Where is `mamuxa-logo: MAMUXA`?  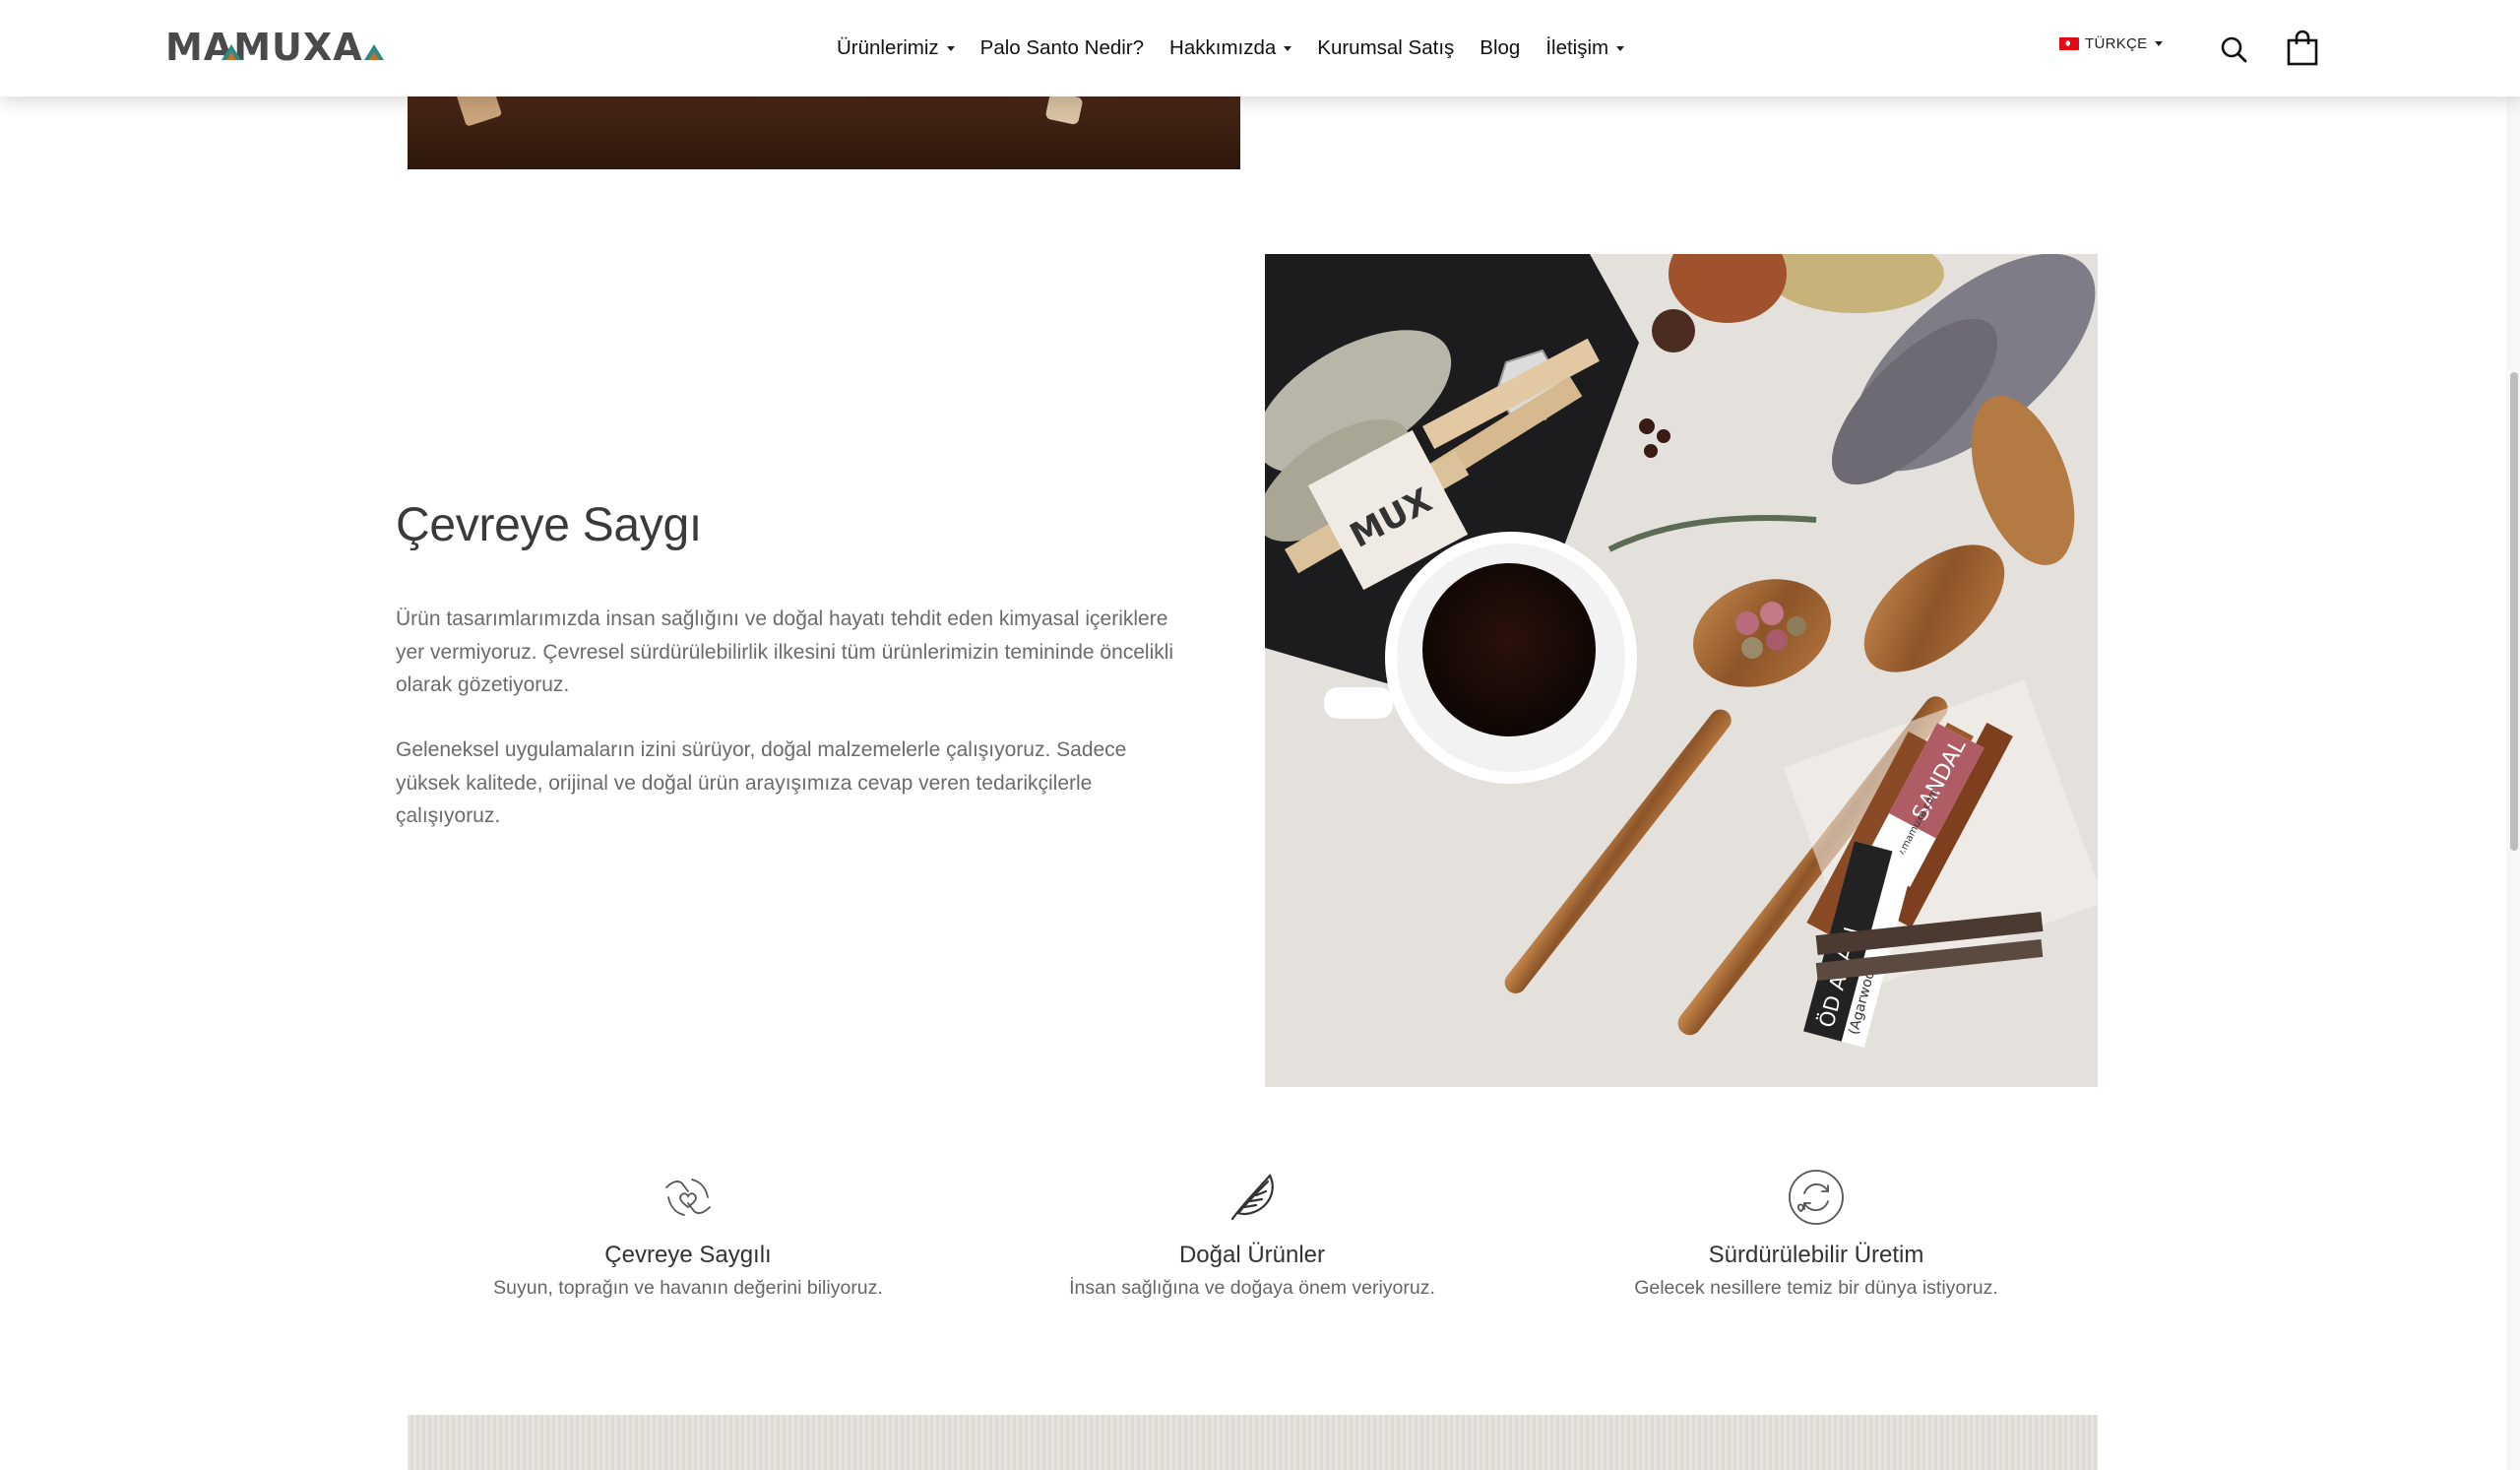
mamuxa-logo: MAMUXA is located at coordinates (279, 49).